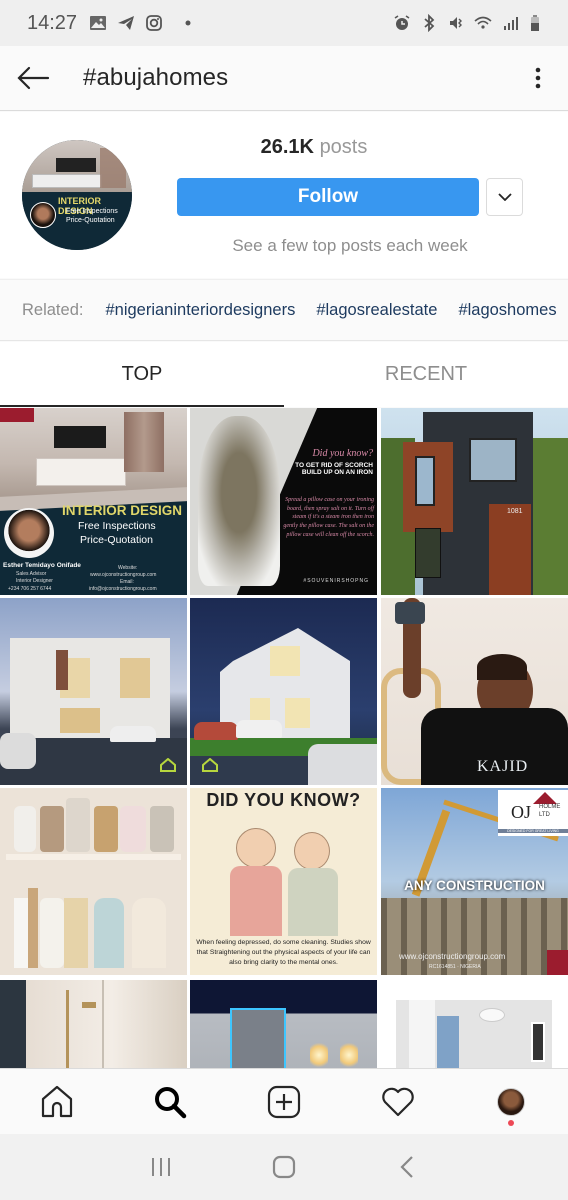  I want to click on tab-top: TOP, so click(142, 374).